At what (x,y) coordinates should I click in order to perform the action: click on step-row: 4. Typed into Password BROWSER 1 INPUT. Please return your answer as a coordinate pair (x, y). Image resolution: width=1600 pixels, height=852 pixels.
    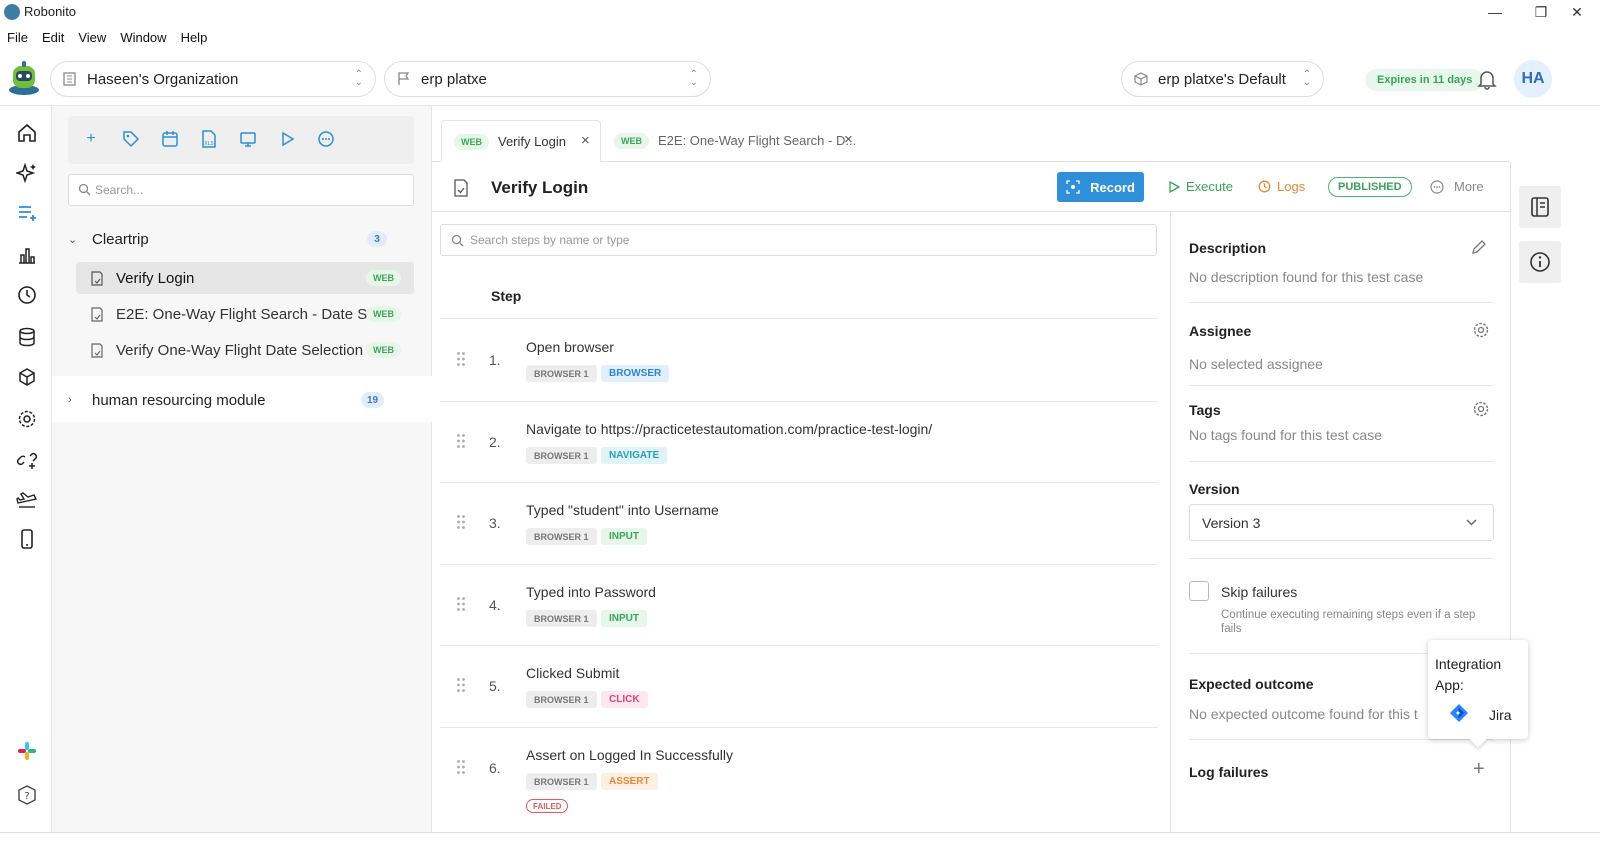
    Looking at the image, I should click on (799, 604).